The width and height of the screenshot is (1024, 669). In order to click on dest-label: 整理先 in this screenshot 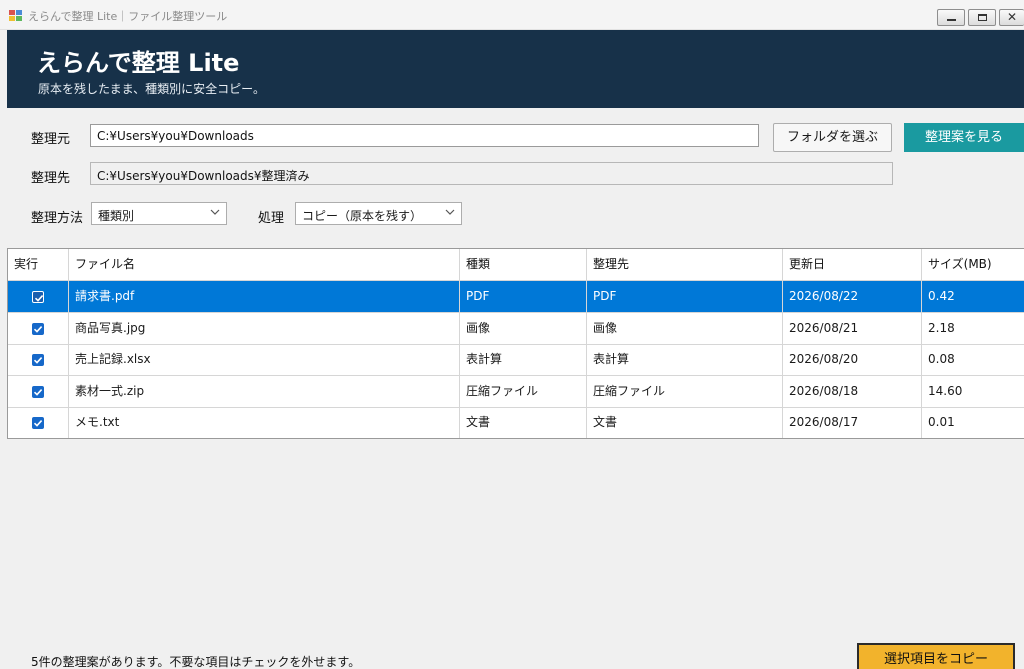, I will do `click(51, 178)`.